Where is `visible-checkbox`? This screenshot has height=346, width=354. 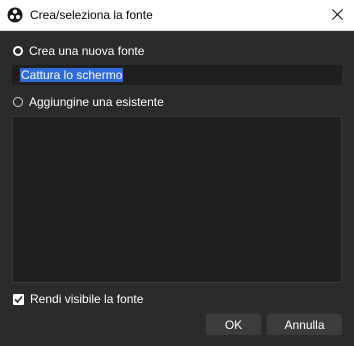
visible-checkbox is located at coordinates (18, 299).